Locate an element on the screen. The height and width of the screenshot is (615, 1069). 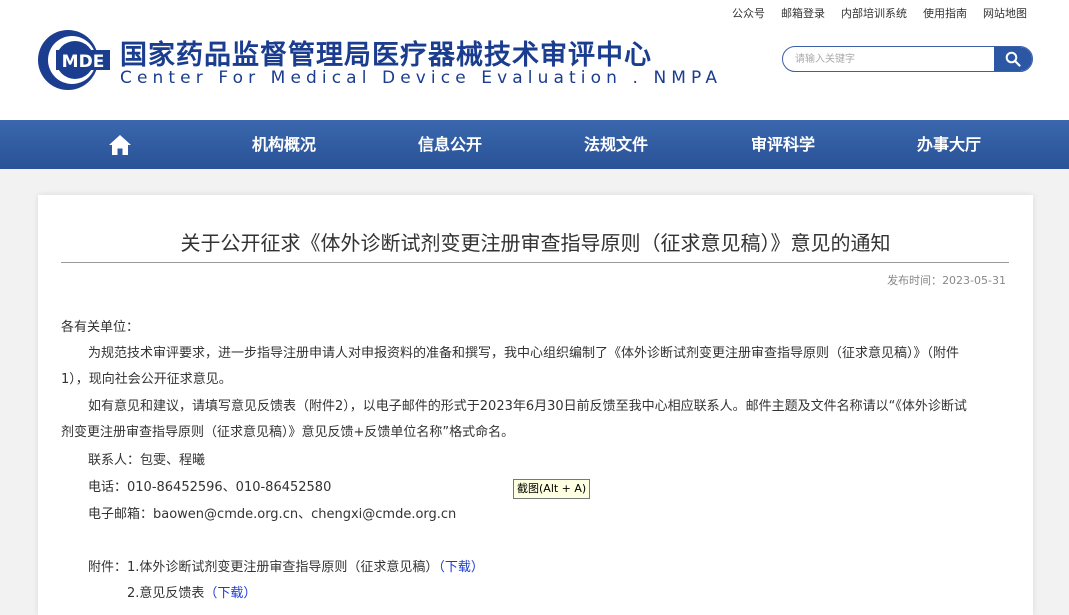
publish-date-value: 2023-05-31 is located at coordinates (974, 280).